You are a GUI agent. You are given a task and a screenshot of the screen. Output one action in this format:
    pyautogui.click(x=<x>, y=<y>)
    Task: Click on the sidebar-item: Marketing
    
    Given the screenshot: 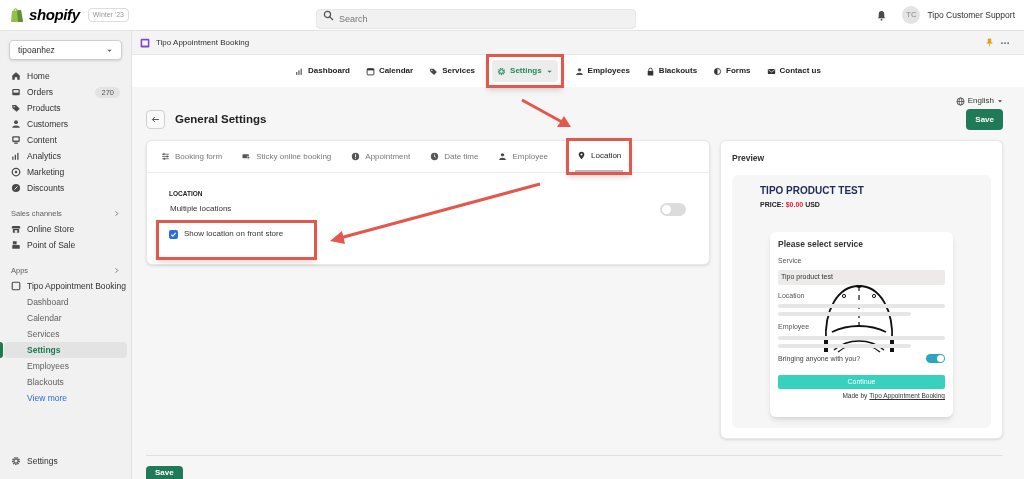 What is the action you would take?
    pyautogui.click(x=65, y=172)
    